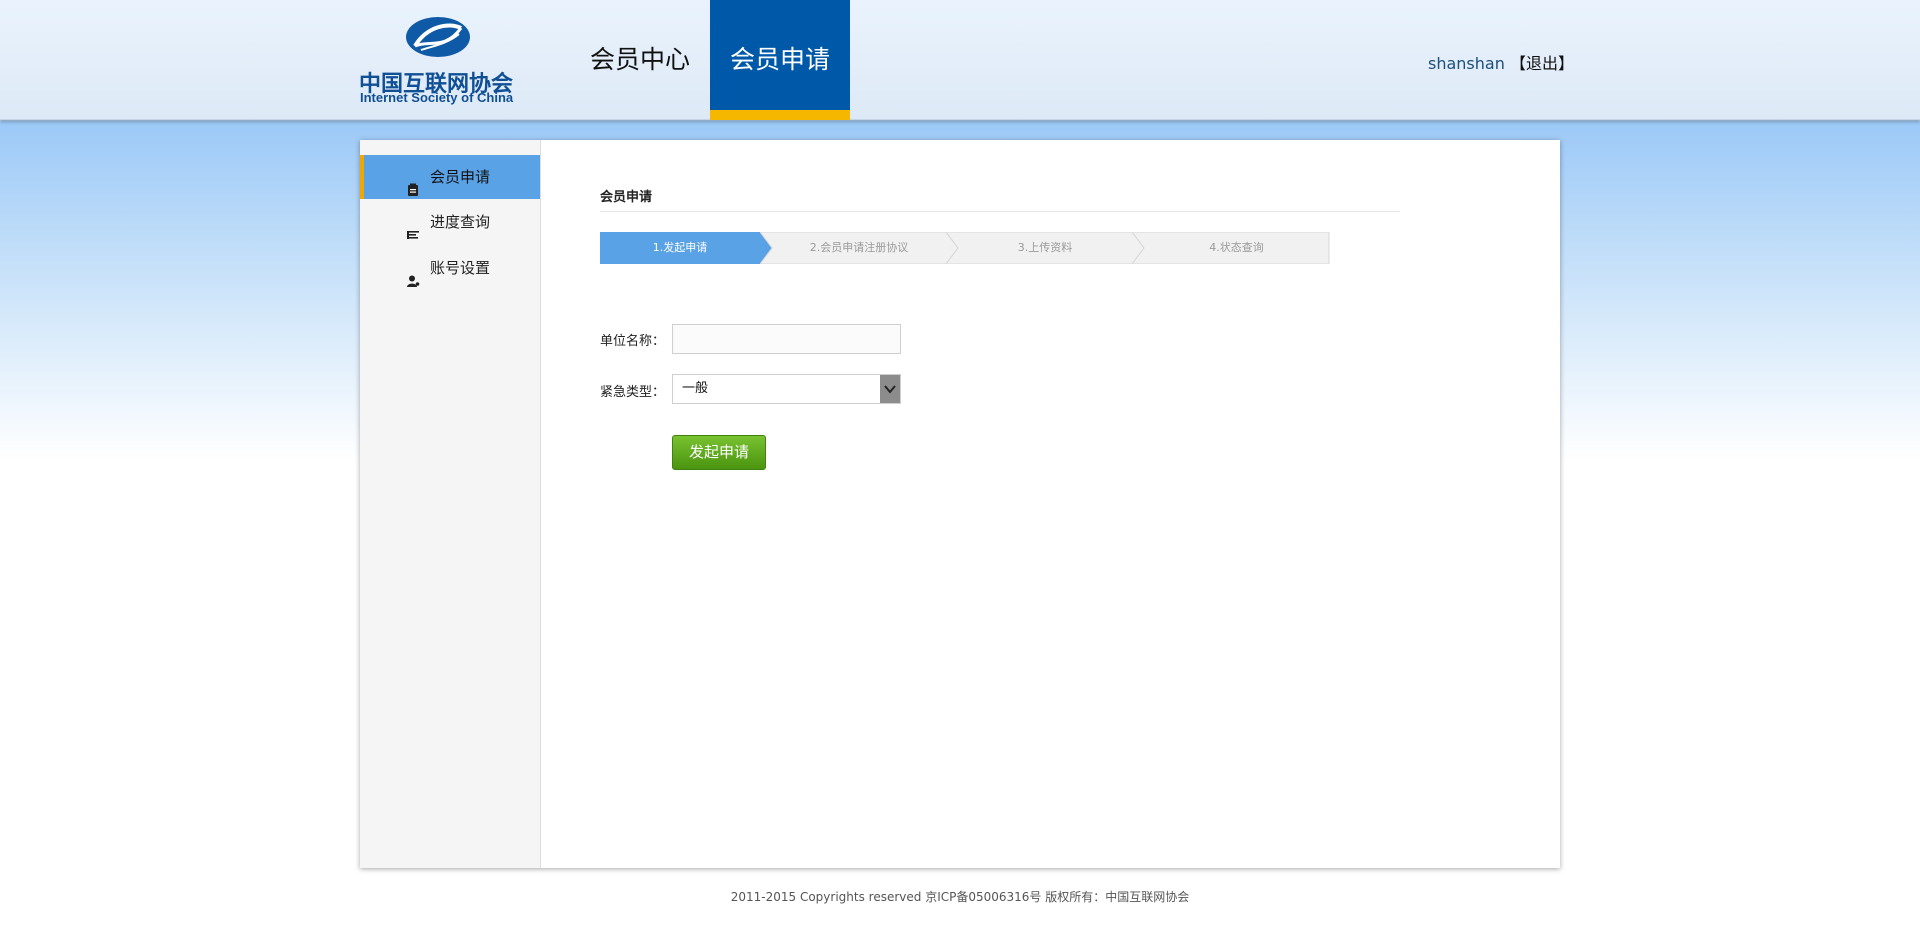  I want to click on sidebar-item-member-apply: 会员申请, so click(450, 177).